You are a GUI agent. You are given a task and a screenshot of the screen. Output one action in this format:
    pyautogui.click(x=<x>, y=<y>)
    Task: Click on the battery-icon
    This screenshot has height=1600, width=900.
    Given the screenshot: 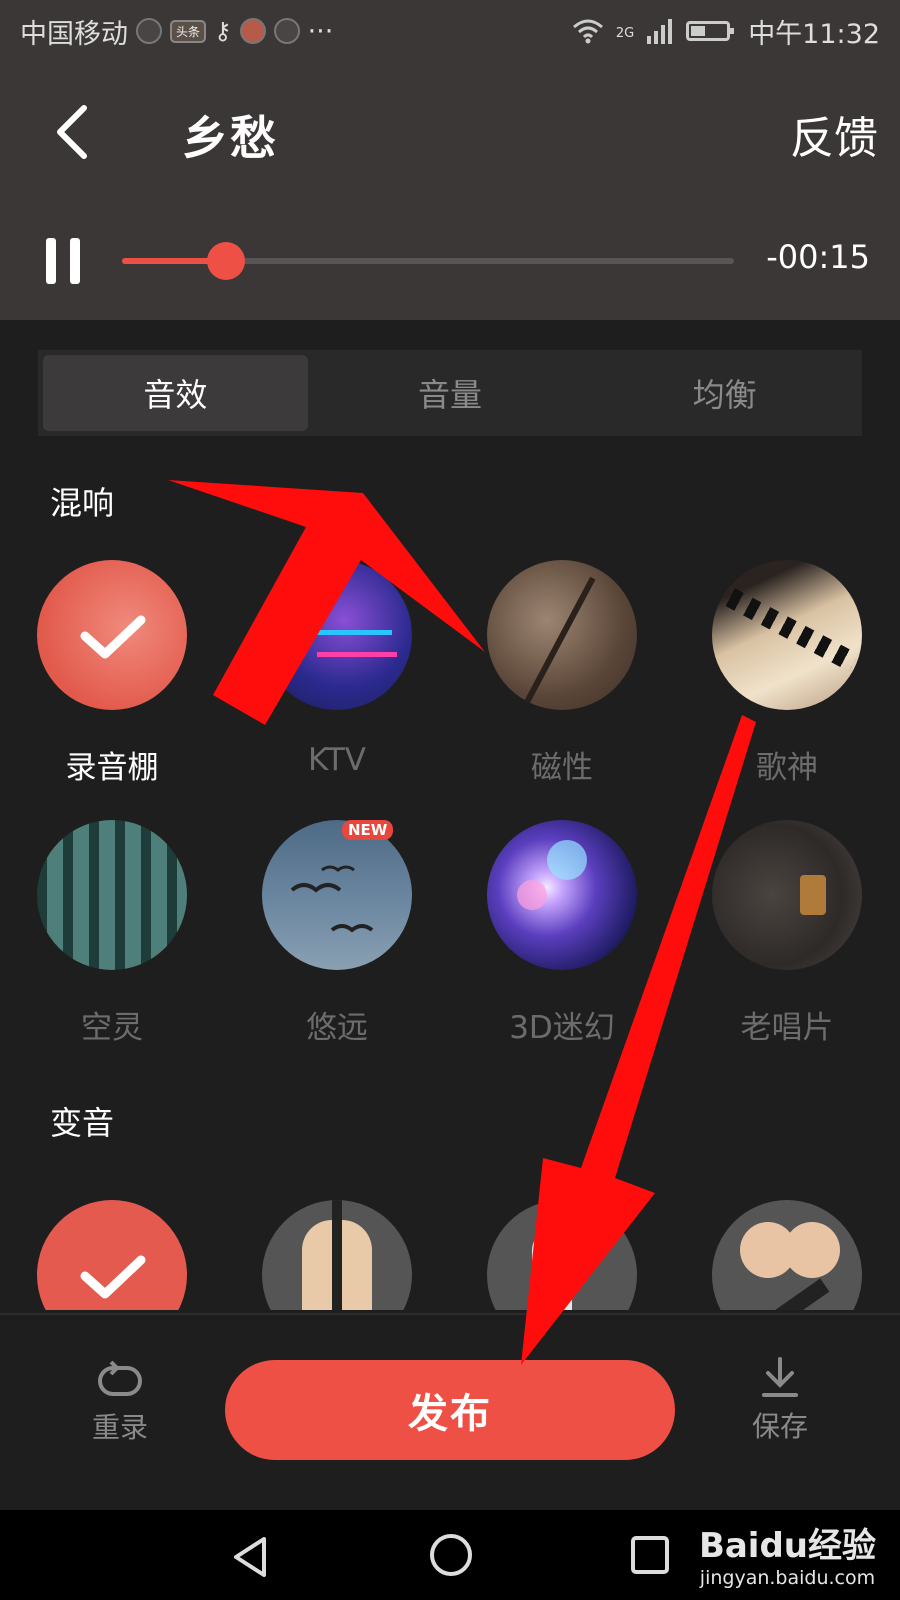 What is the action you would take?
    pyautogui.click(x=710, y=31)
    